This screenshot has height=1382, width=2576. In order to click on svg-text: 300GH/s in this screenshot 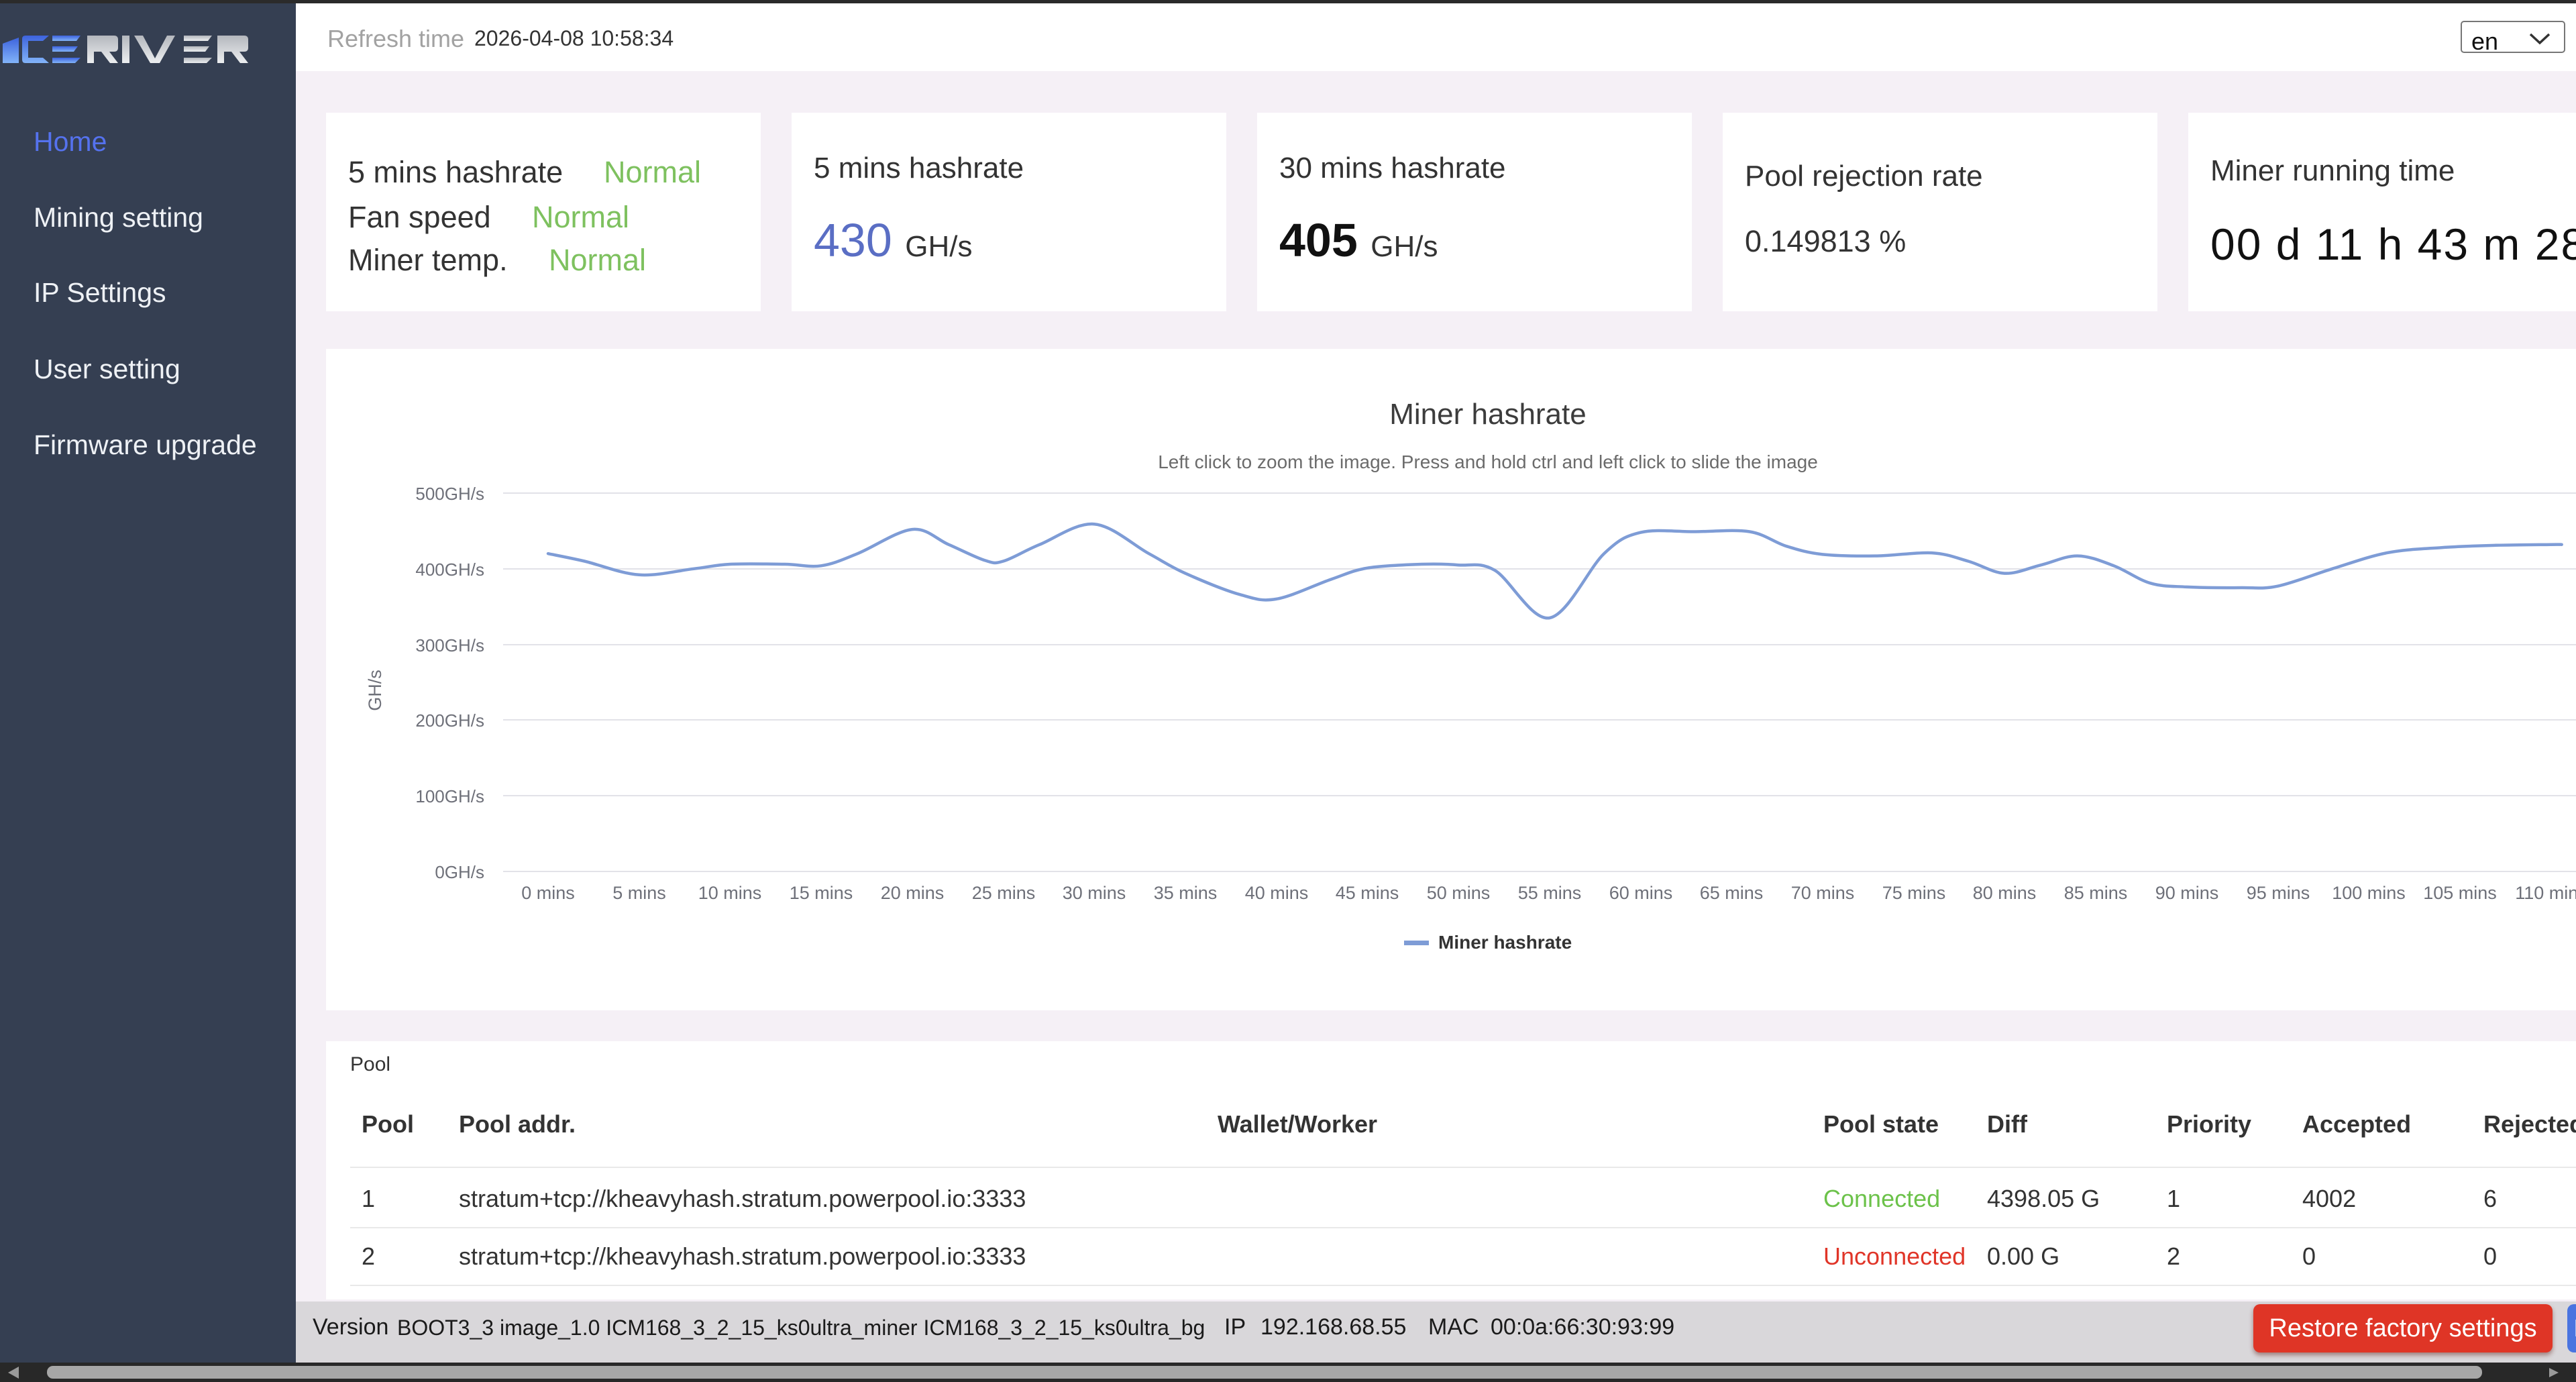, I will do `click(449, 645)`.